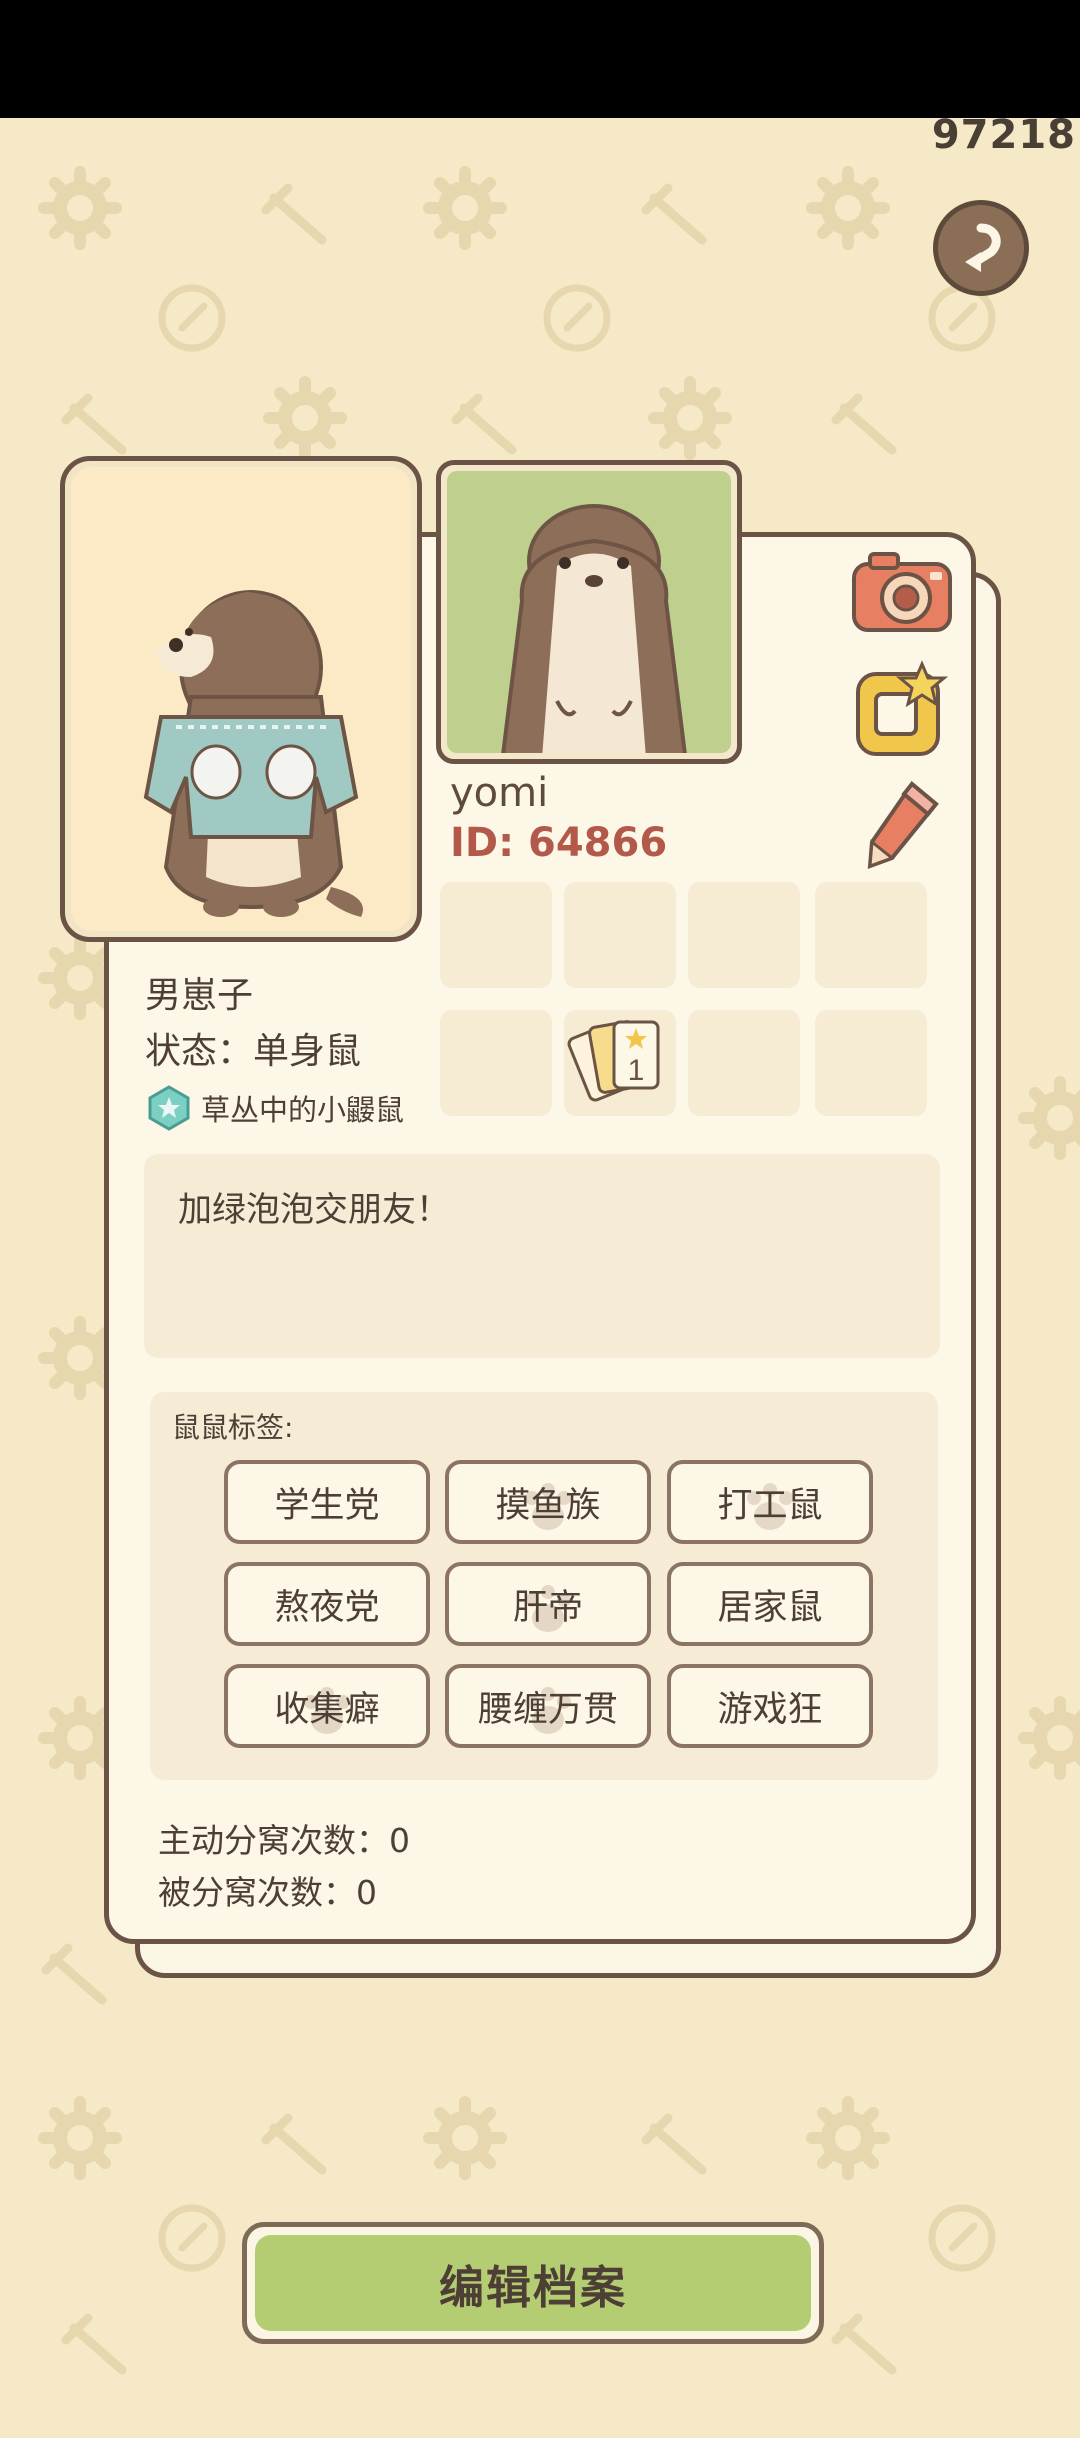 This screenshot has width=1080, height=2438. I want to click on svg-text: 1, so click(636, 1070).